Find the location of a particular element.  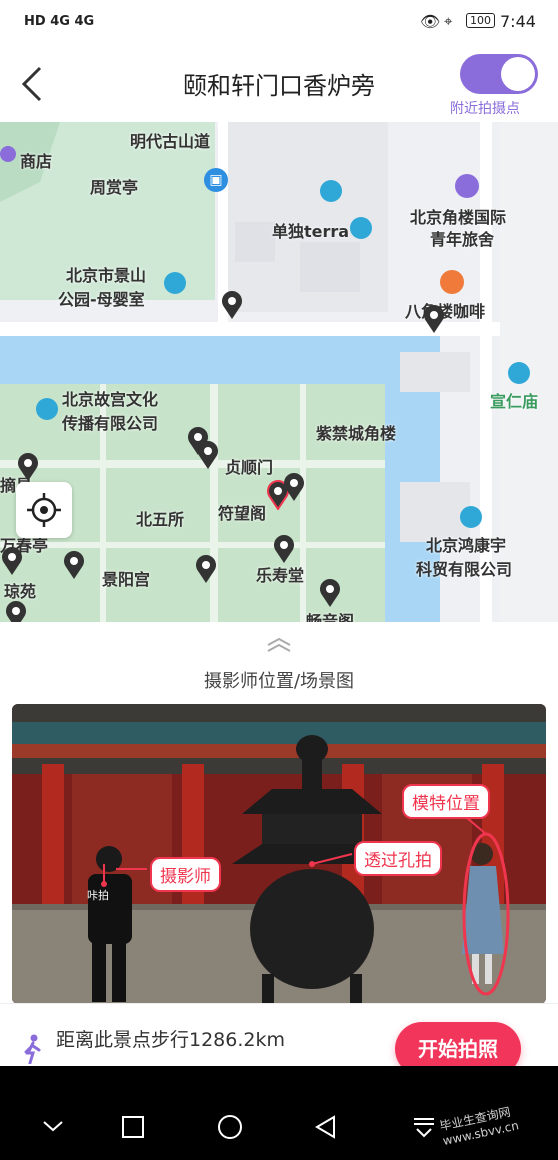

map-label: 商店 is located at coordinates (36, 161).